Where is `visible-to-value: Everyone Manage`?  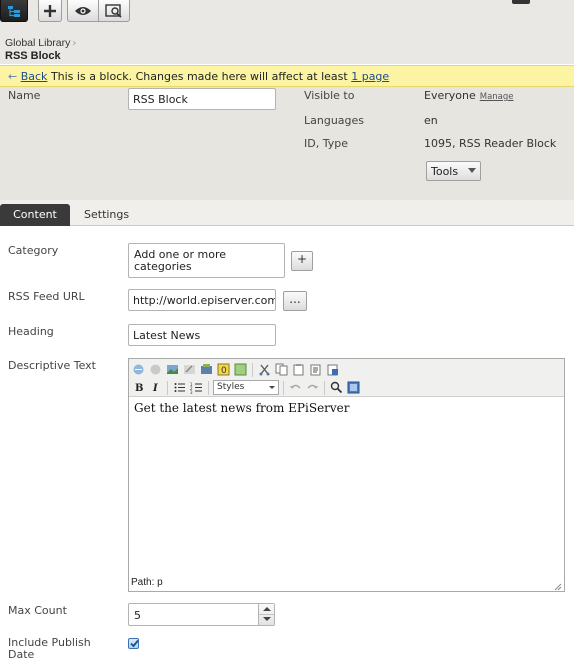 visible-to-value: Everyone Manage is located at coordinates (469, 95).